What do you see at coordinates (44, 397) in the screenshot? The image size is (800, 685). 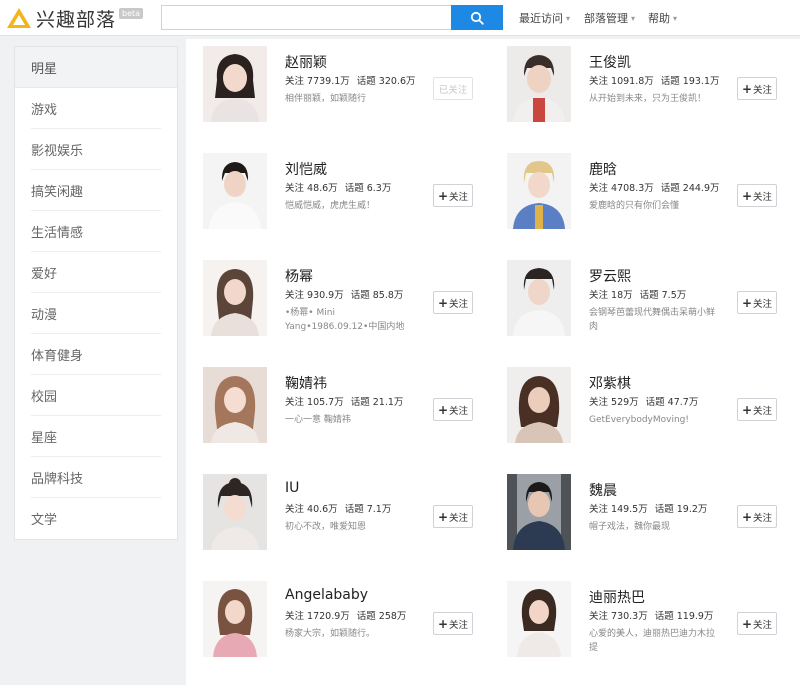 I see `sidebar-item-label: 校园` at bounding box center [44, 397].